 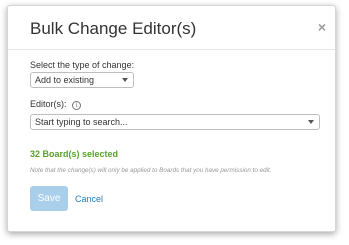 I want to click on dialog-title: Bulk Change Editor(s), so click(x=113, y=28).